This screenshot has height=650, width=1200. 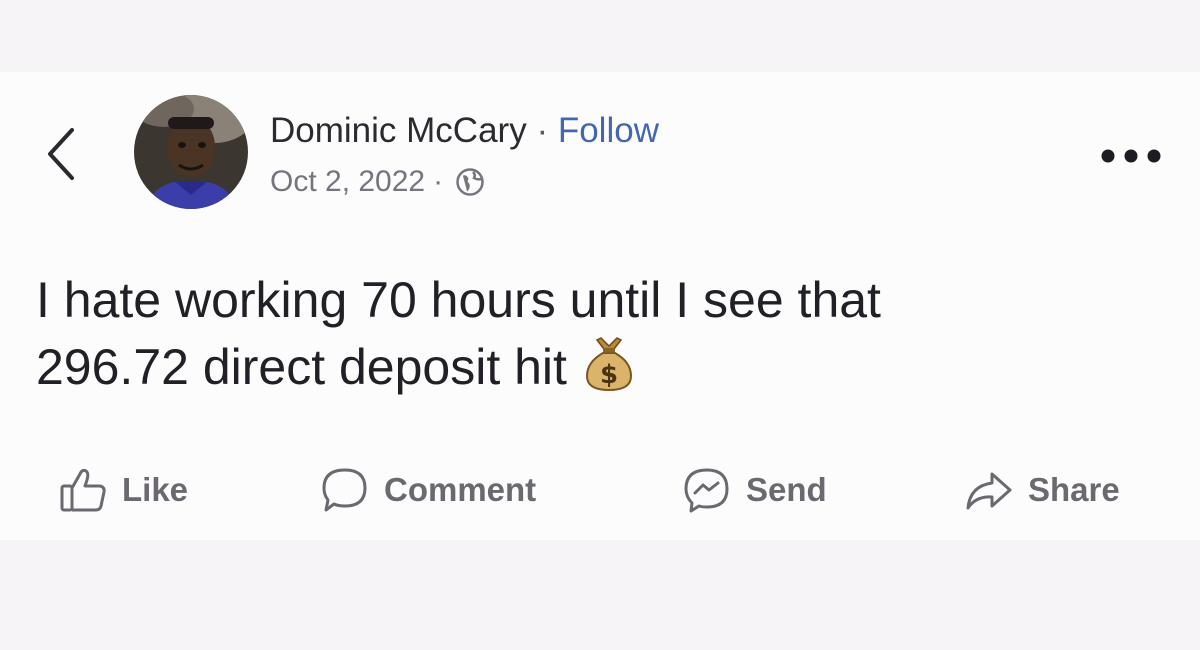 I want to click on like-icon, so click(x=83, y=490).